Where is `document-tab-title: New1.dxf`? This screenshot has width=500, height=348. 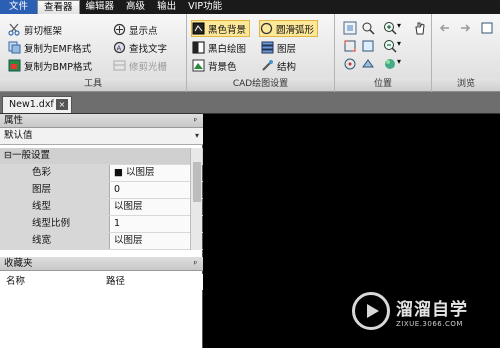 document-tab-title: New1.dxf is located at coordinates (31, 104).